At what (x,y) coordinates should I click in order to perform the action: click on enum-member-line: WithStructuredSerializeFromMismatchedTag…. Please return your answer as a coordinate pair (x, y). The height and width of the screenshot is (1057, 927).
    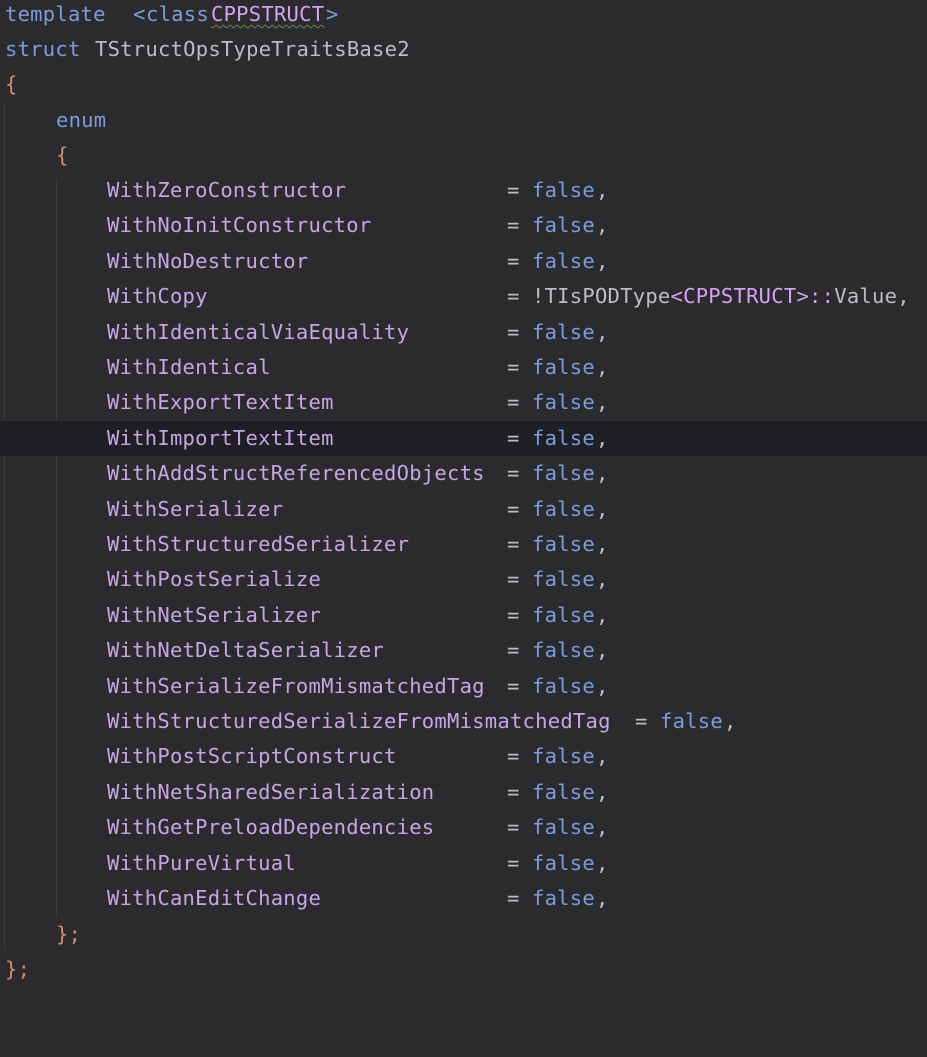
    Looking at the image, I should click on (463, 721).